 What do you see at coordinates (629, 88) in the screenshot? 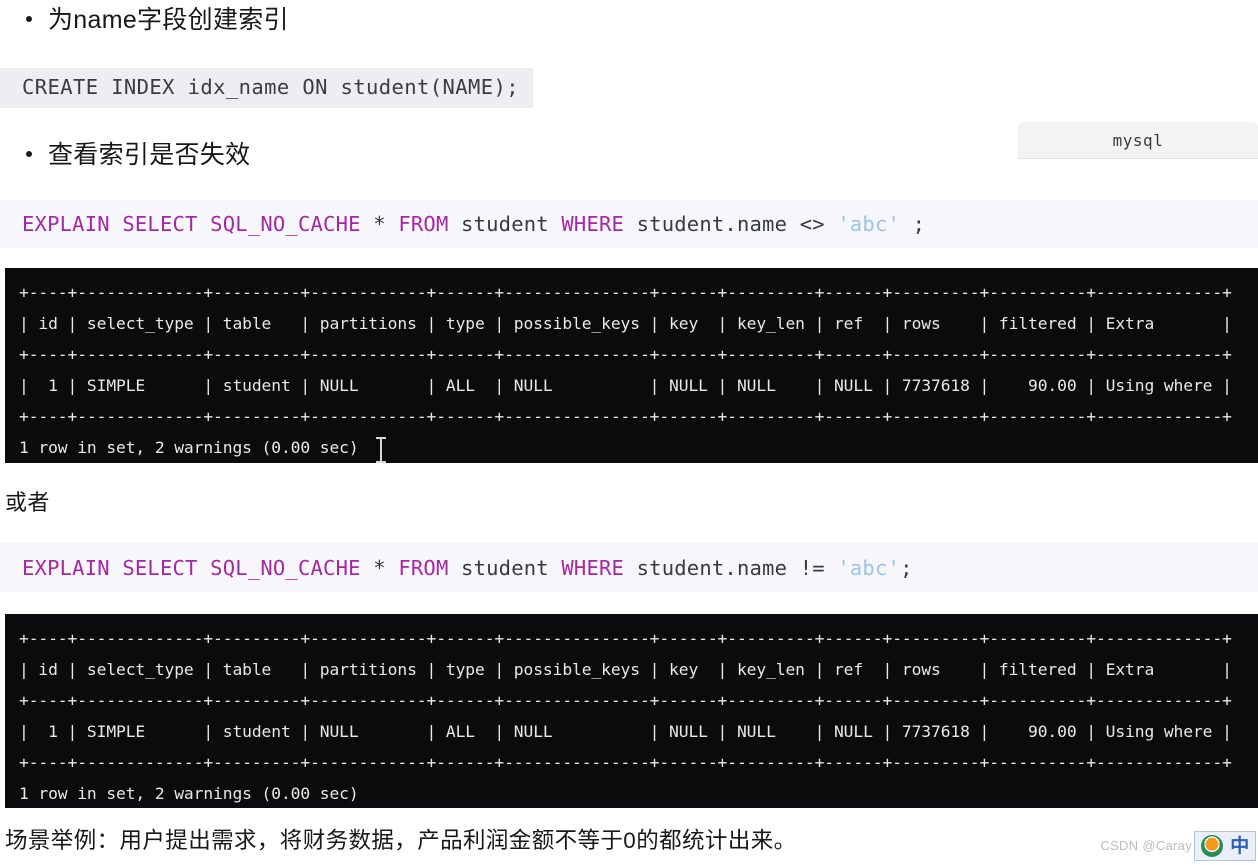
I see `create-index-code-row: CREATE INDEX idx_name ON student(NAME);` at bounding box center [629, 88].